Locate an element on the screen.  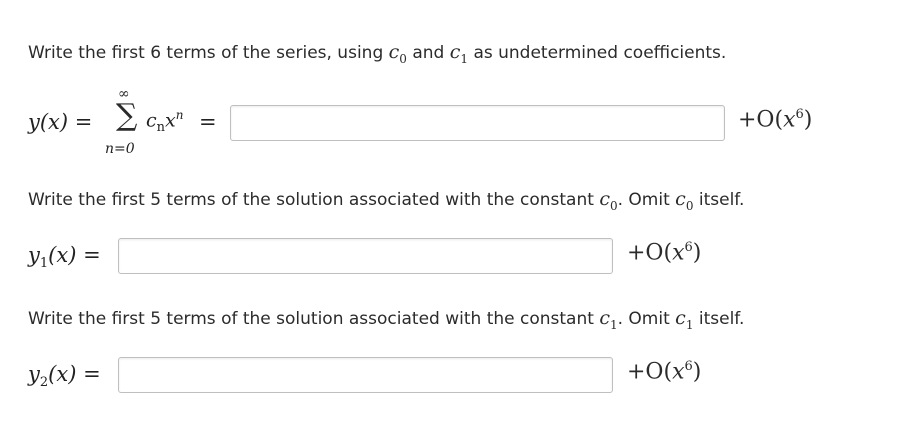
summand: cnxn is located at coordinates (165, 122).